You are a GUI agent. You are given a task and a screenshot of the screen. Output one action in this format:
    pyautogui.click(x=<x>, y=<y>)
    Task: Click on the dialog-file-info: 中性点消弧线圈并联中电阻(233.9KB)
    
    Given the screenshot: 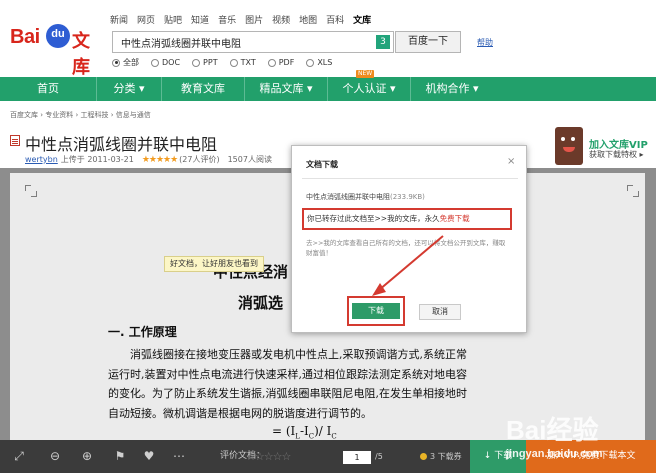 What is the action you would take?
    pyautogui.click(x=365, y=197)
    